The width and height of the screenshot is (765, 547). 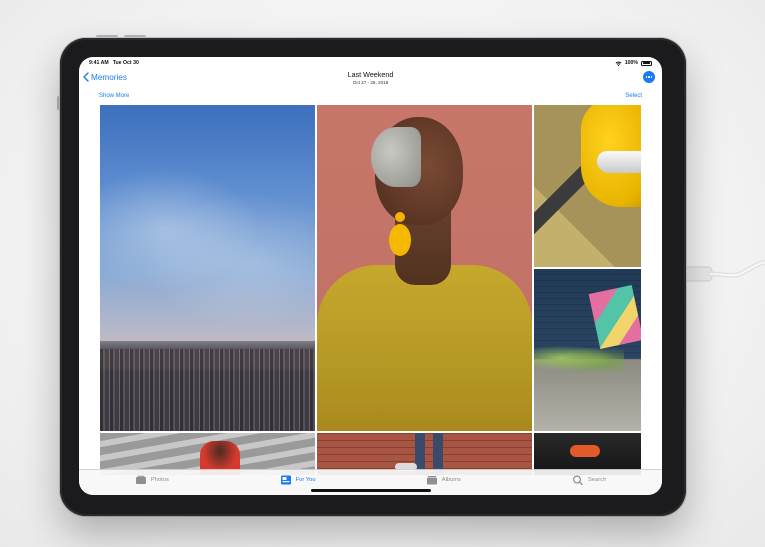 What do you see at coordinates (646, 63) in the screenshot?
I see `battery-icon` at bounding box center [646, 63].